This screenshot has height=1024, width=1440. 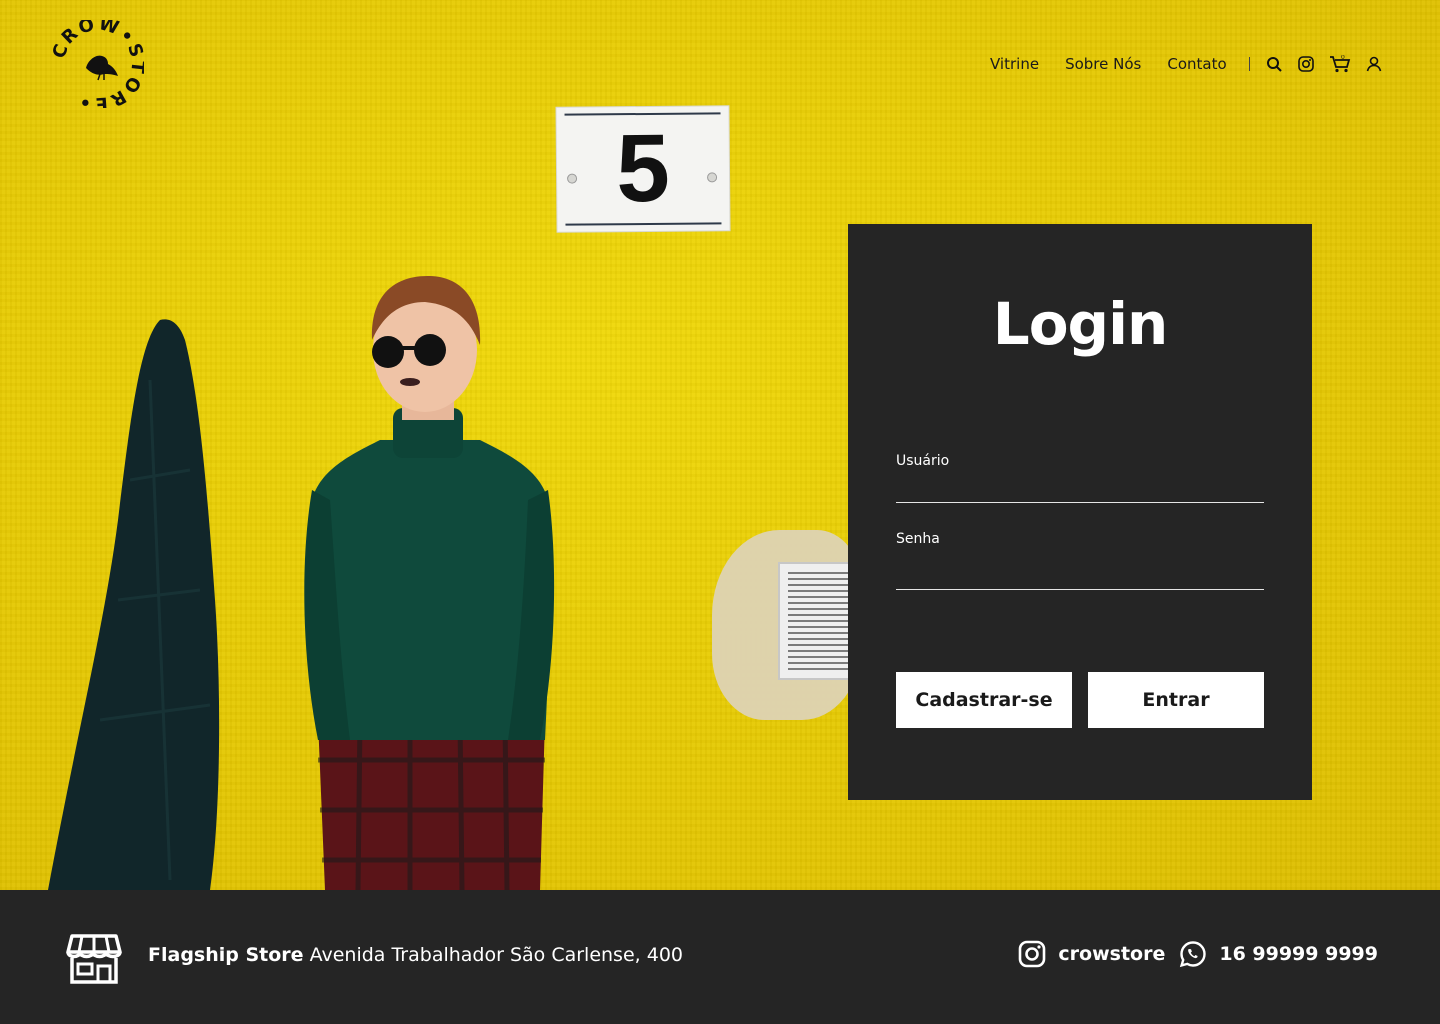 I want to click on footer-contacts: crowstore 16 99999 9999, so click(x=1198, y=954).